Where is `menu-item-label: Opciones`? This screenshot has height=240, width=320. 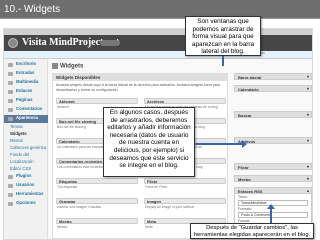
menu-item-label: Opciones is located at coordinates (26, 202).